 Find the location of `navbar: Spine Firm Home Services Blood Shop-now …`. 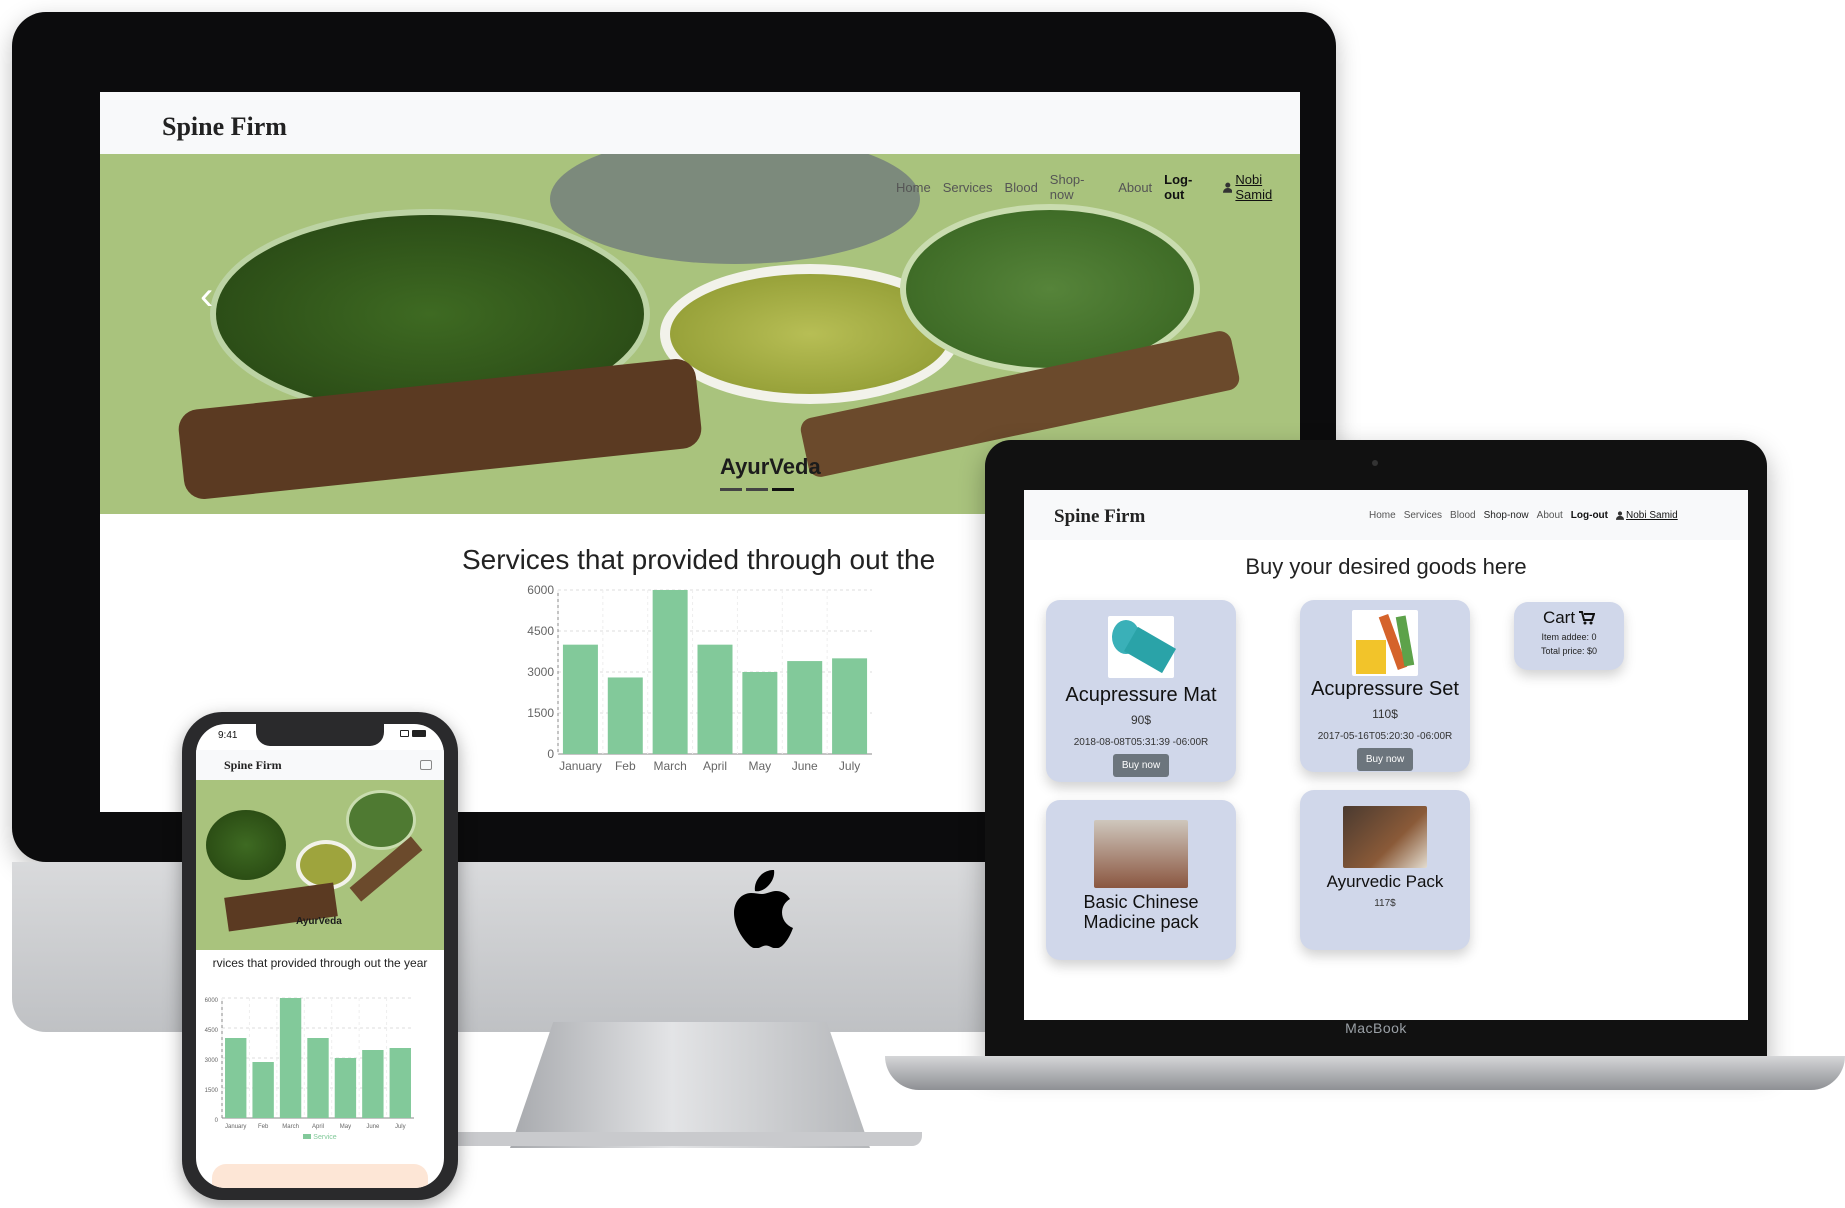

navbar: Spine Firm Home Services Blood Shop-now … is located at coordinates (1386, 515).